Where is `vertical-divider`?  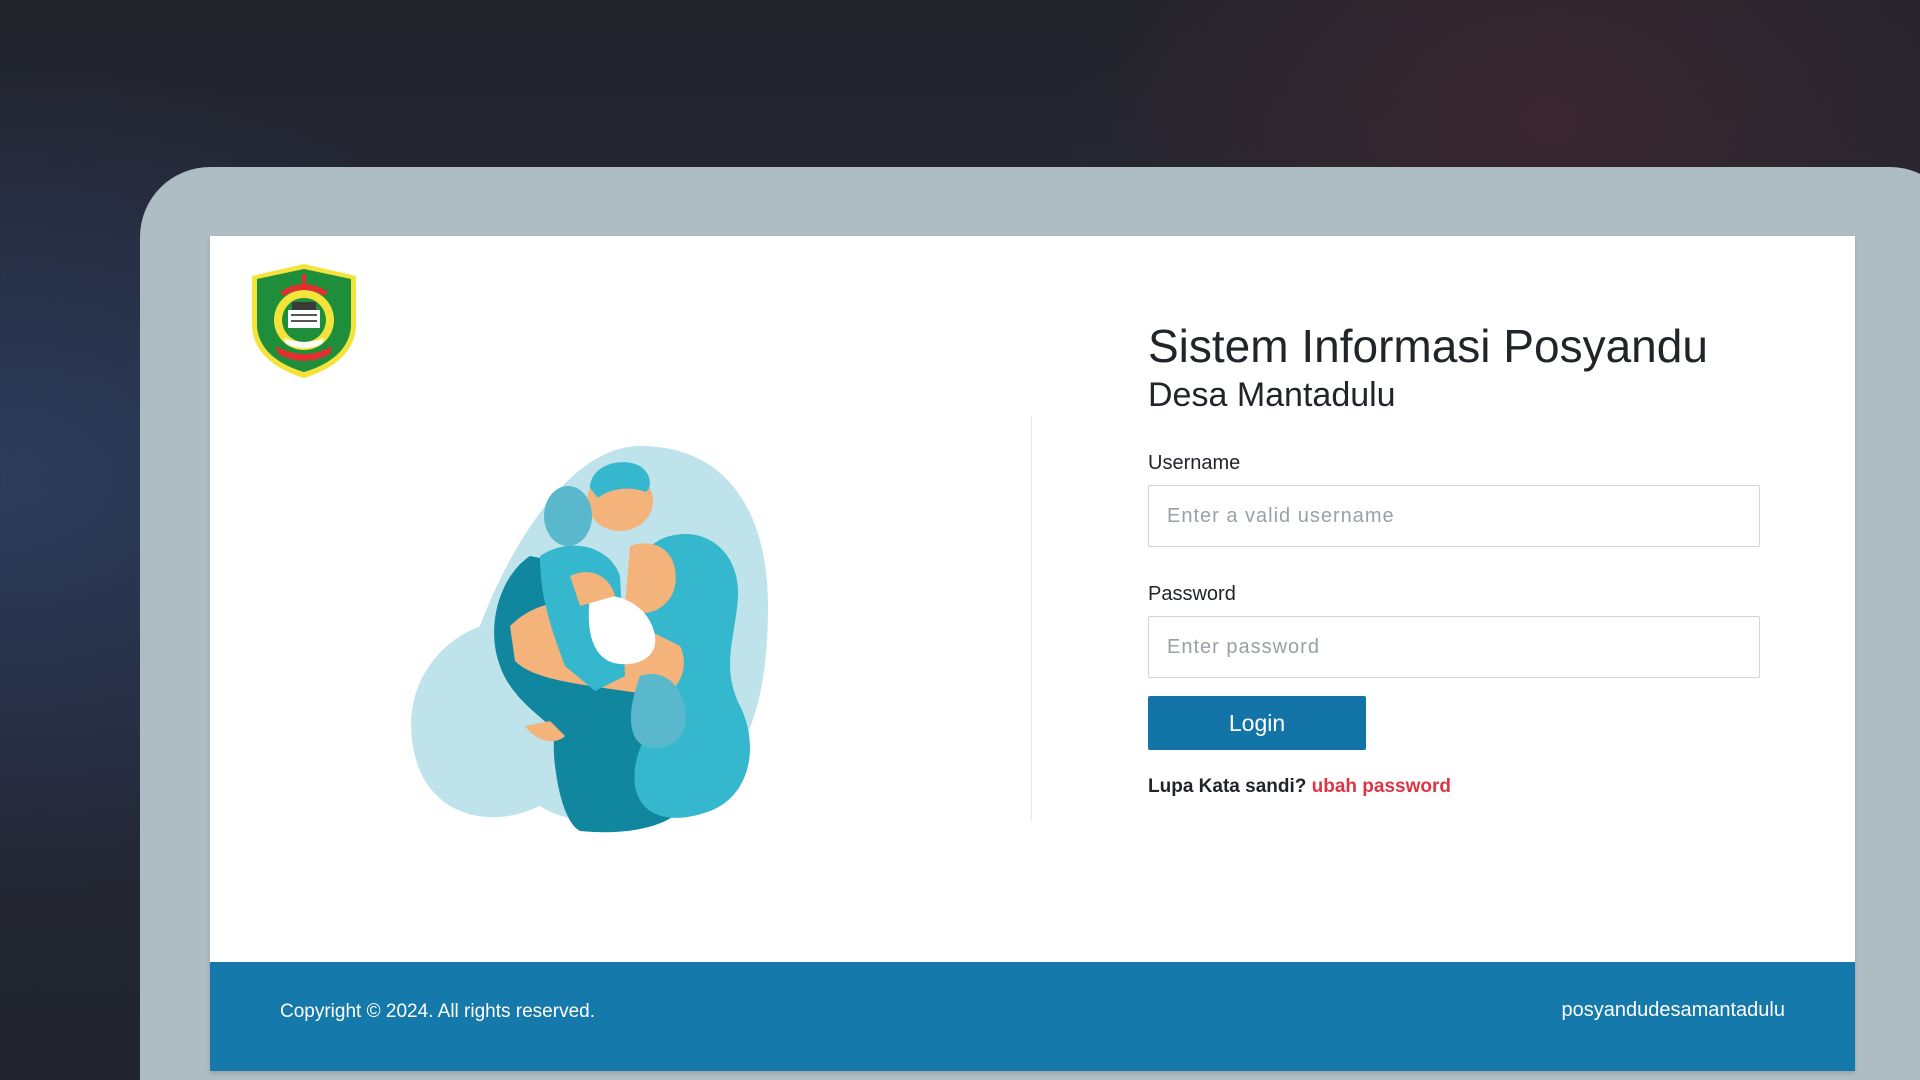
vertical-divider is located at coordinates (1031, 618).